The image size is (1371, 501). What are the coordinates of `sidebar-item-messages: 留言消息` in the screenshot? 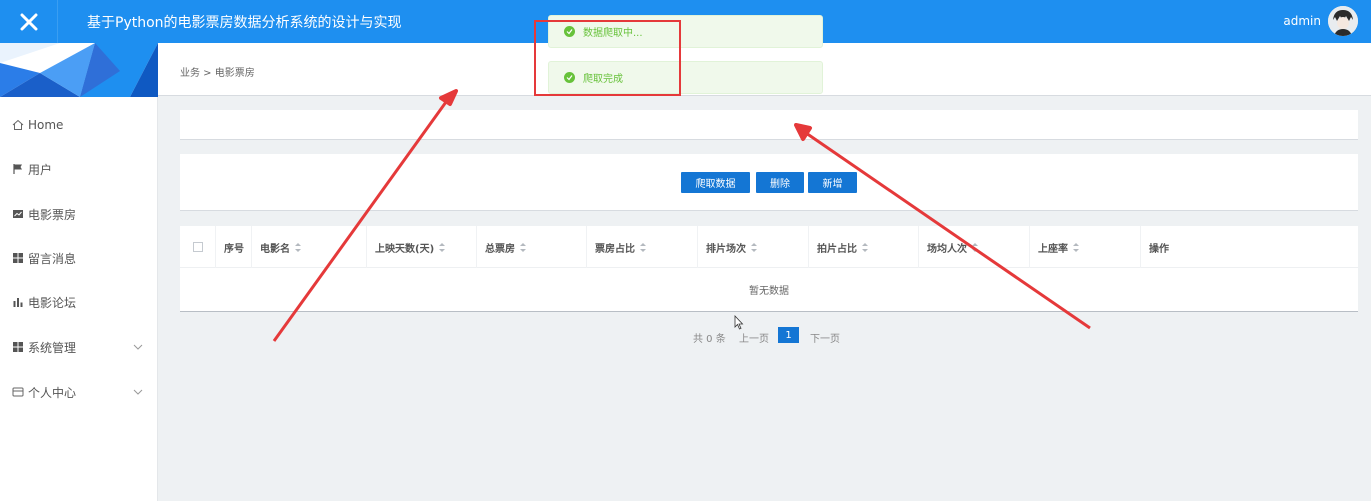 It's located at (79, 258).